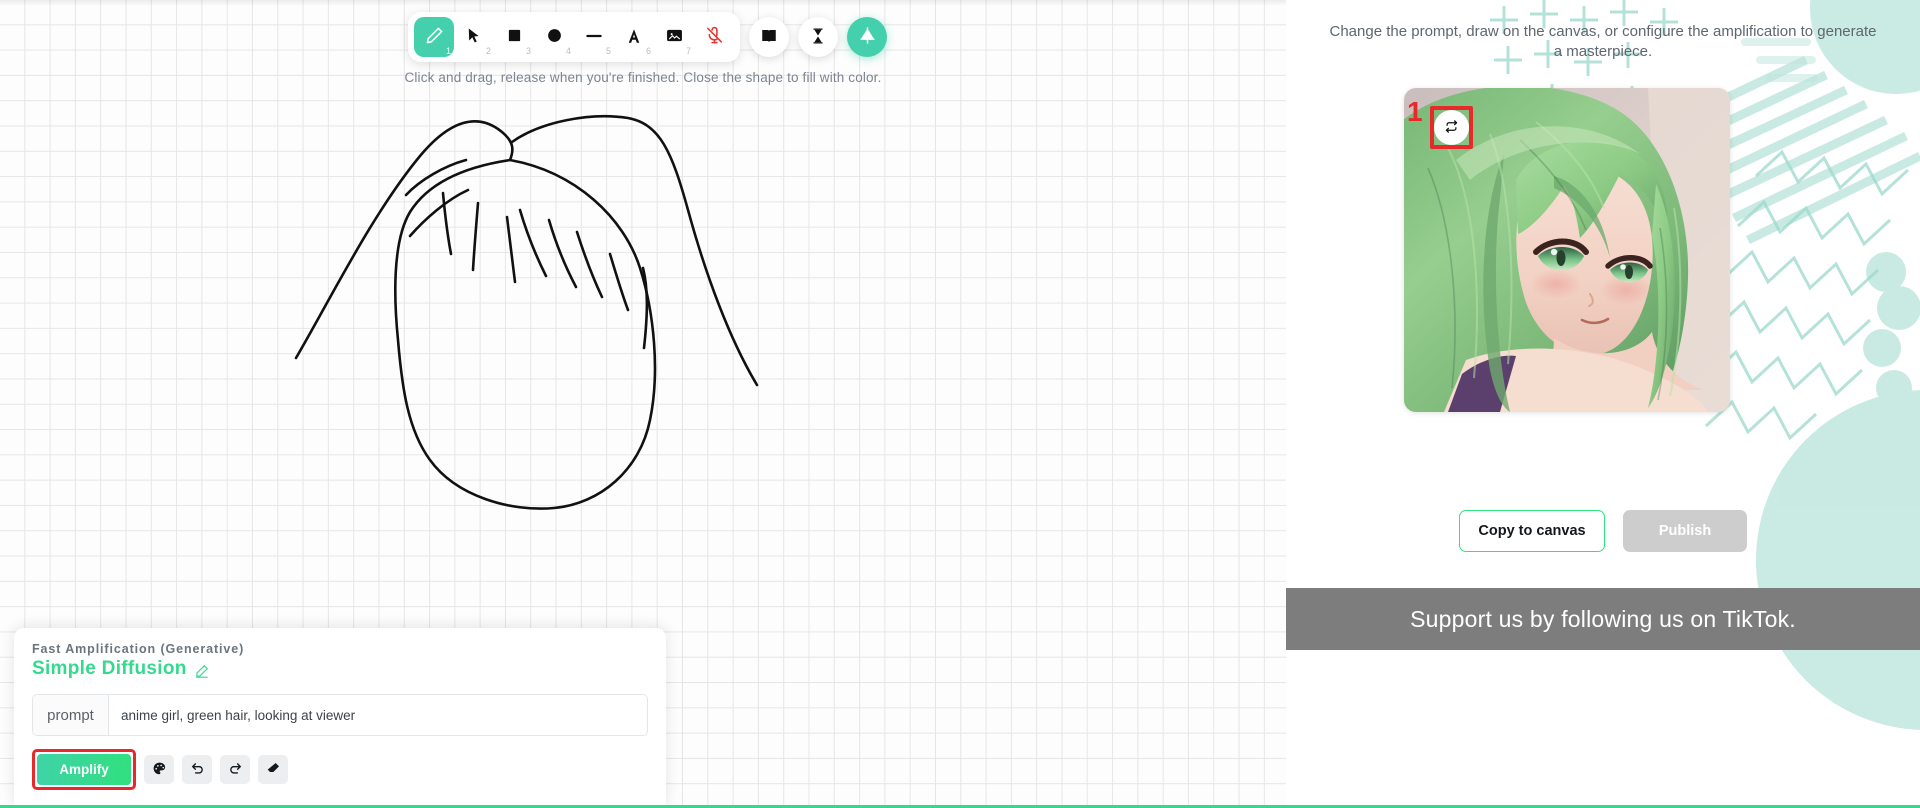 Image resolution: width=1920 pixels, height=808 pixels. What do you see at coordinates (608, 51) in the screenshot?
I see `line-tool-shortcut: 5` at bounding box center [608, 51].